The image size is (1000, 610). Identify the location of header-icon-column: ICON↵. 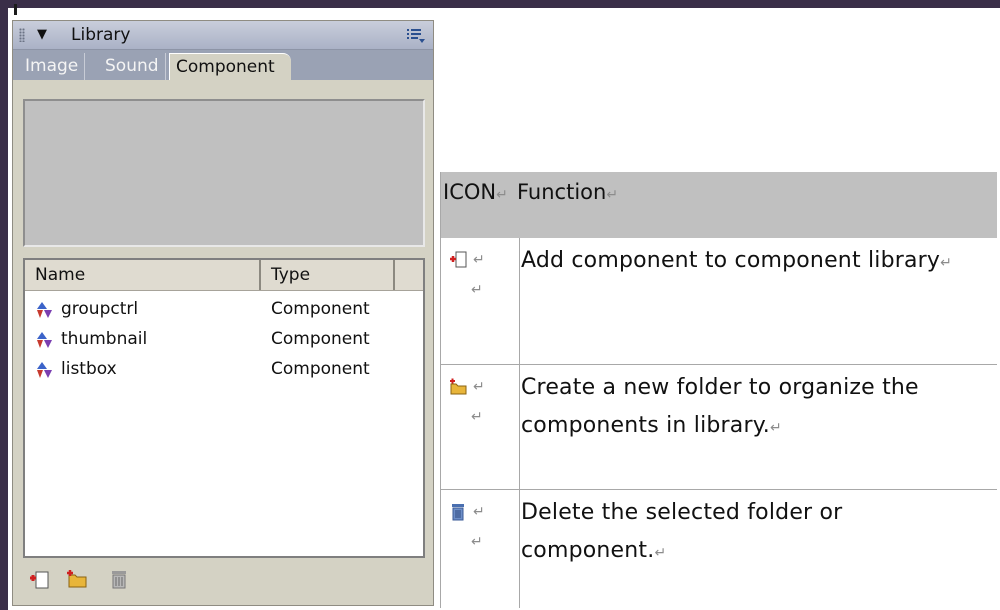
(475, 192).